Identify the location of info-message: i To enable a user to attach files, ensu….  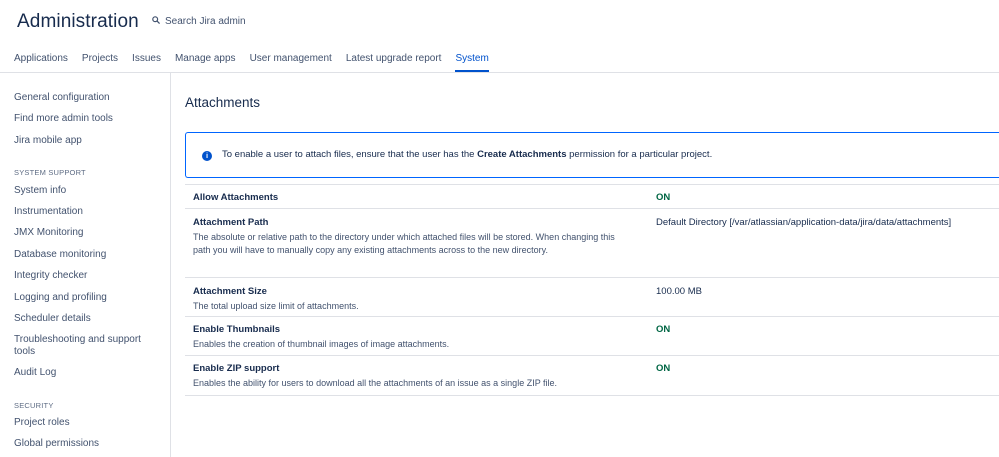
(592, 155).